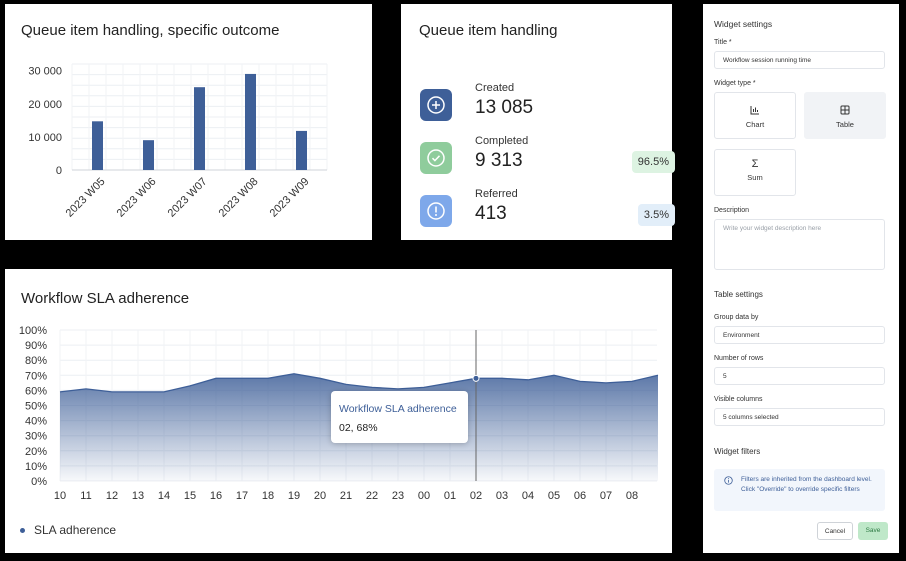 Image resolution: width=906 pixels, height=561 pixels. What do you see at coordinates (580, 496) in the screenshot?
I see `x-tick-label: 06` at bounding box center [580, 496].